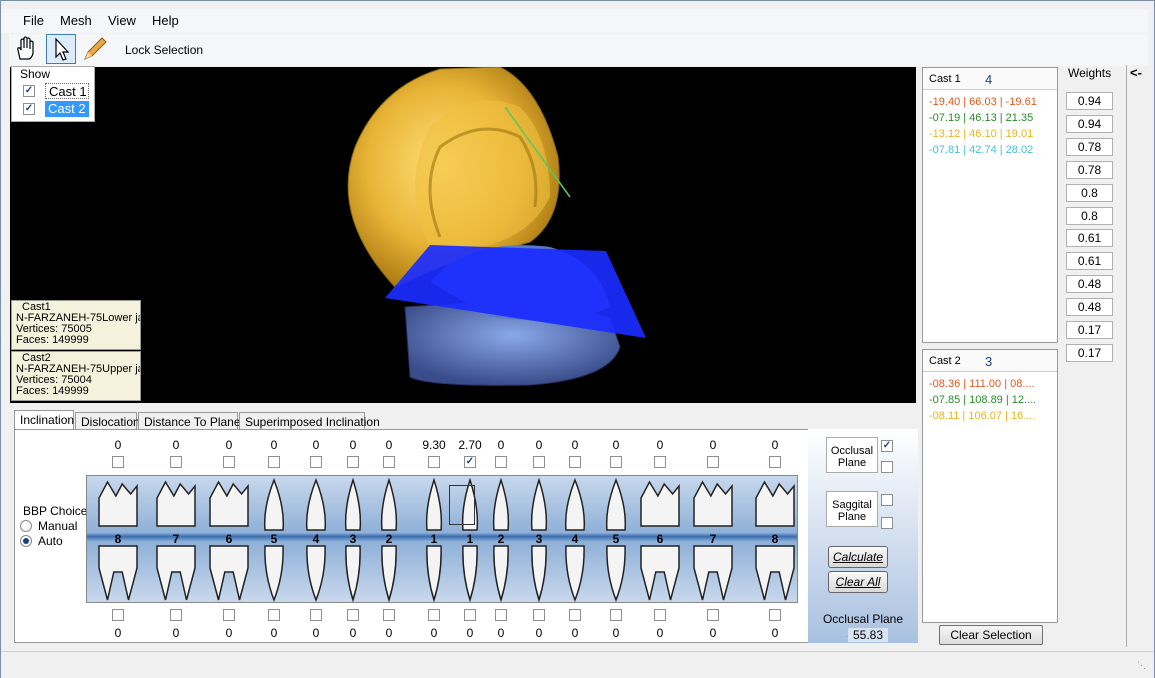  I want to click on show-cast2-checkbox, so click(29, 109).